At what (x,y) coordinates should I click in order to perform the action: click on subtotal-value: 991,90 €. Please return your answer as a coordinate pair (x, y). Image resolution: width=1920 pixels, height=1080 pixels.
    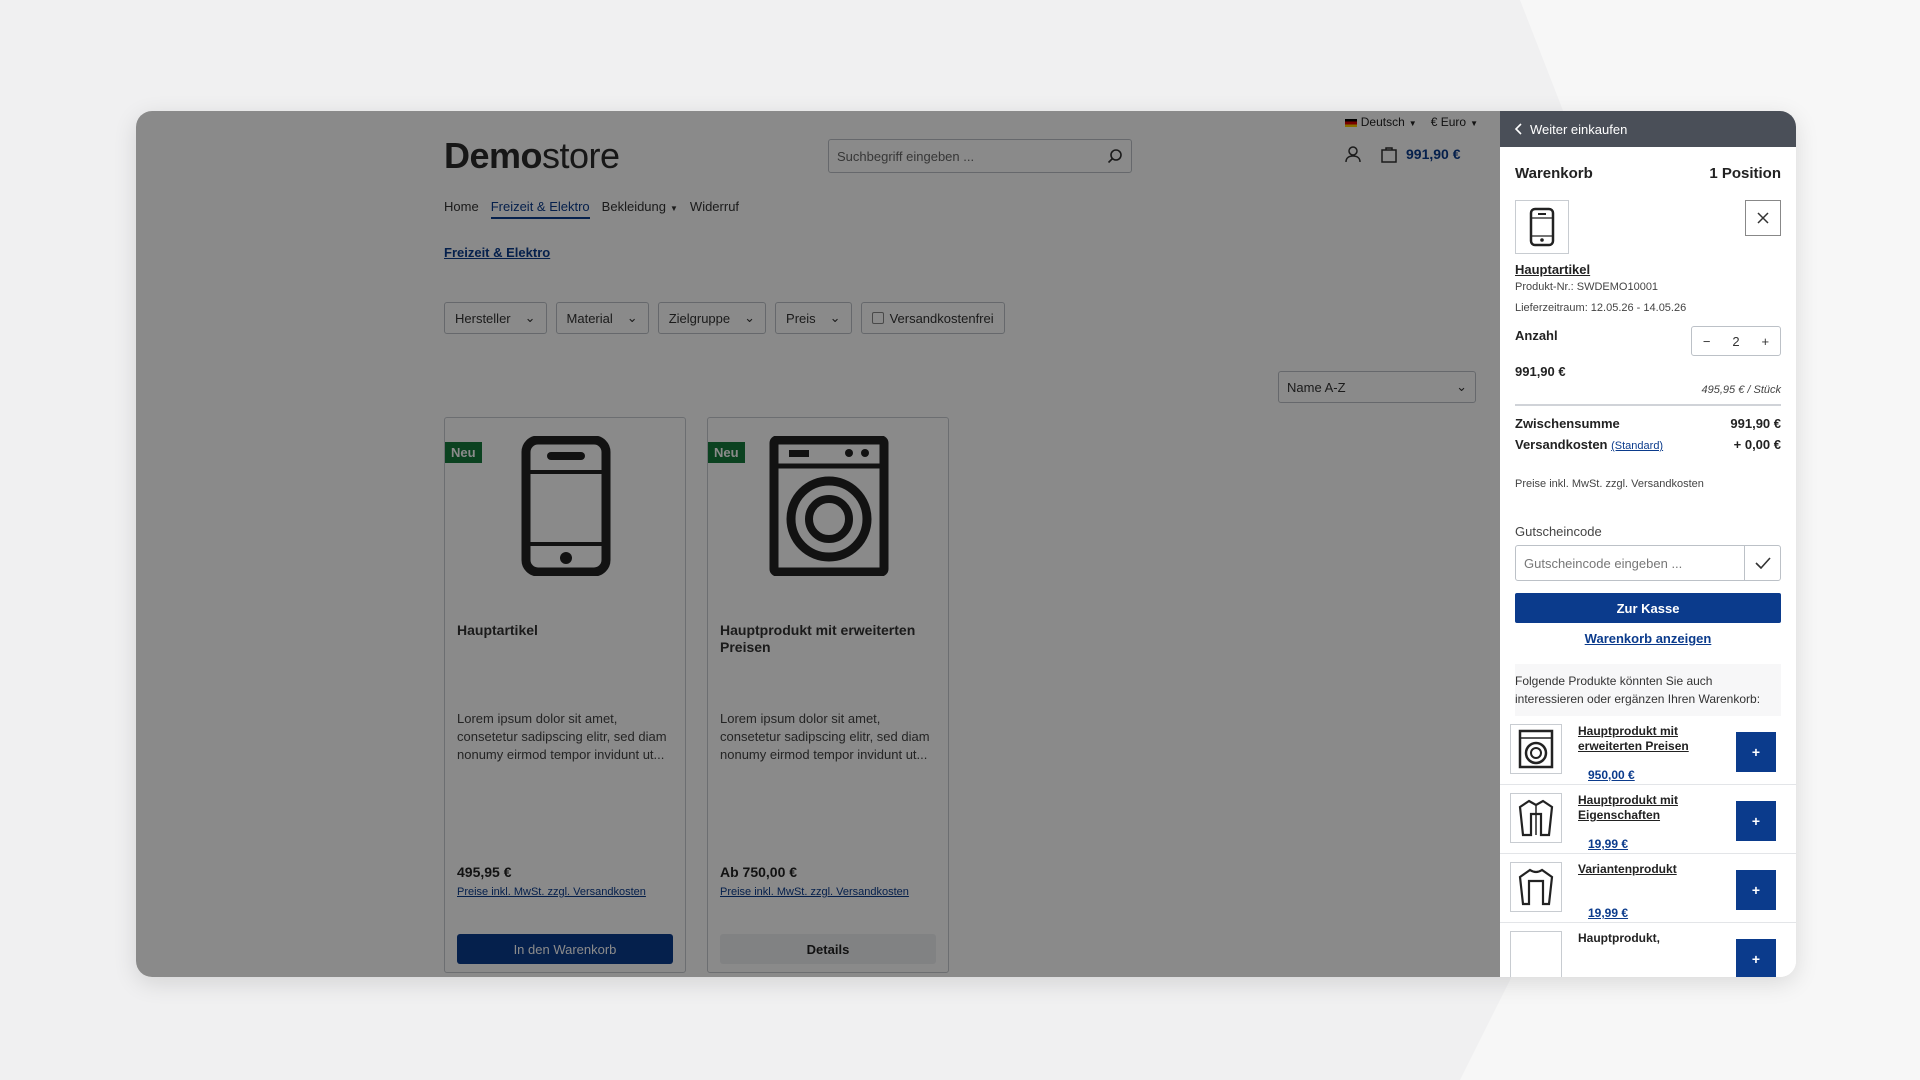
    Looking at the image, I should click on (1755, 423).